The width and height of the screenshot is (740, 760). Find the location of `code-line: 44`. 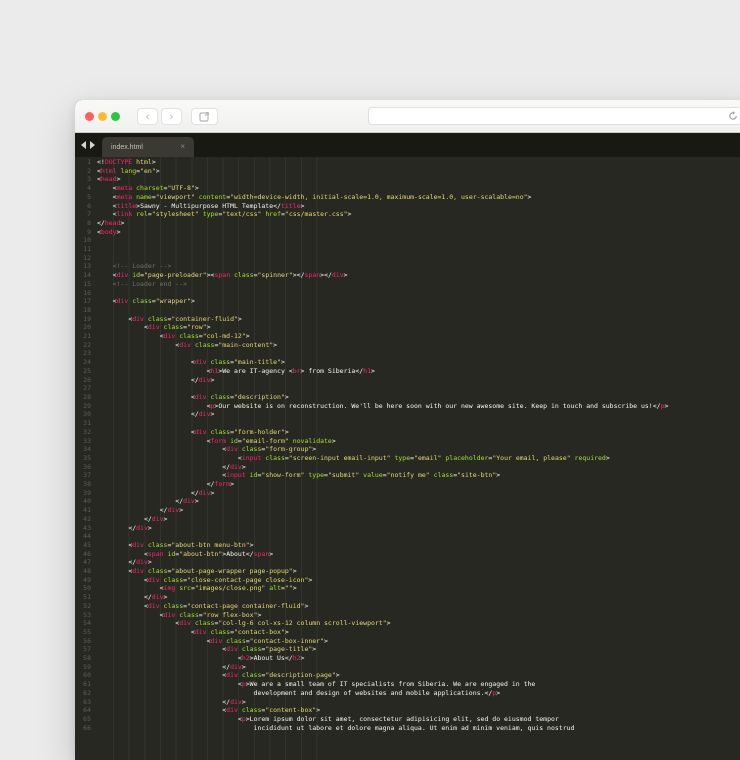

code-line: 44 is located at coordinates (407, 536).